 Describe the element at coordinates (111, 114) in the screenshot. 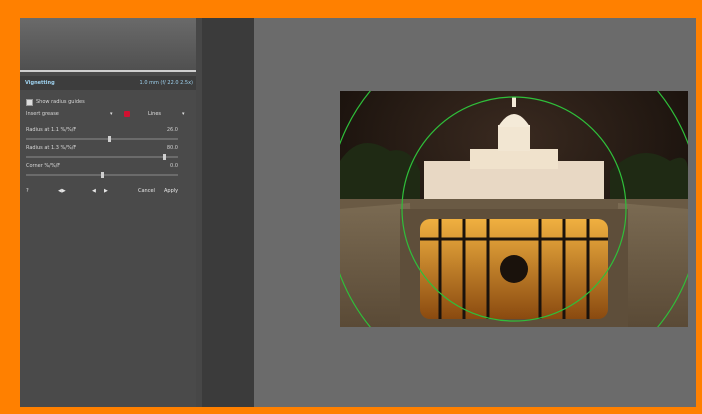

I see `insert-dropdown-arrow-icon: ▾` at that location.